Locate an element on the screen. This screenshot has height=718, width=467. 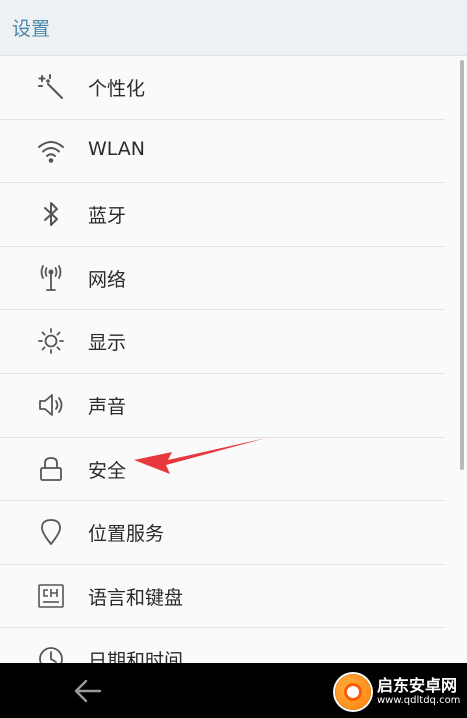
settings-item-personalization: 个性化 is located at coordinates (222, 88).